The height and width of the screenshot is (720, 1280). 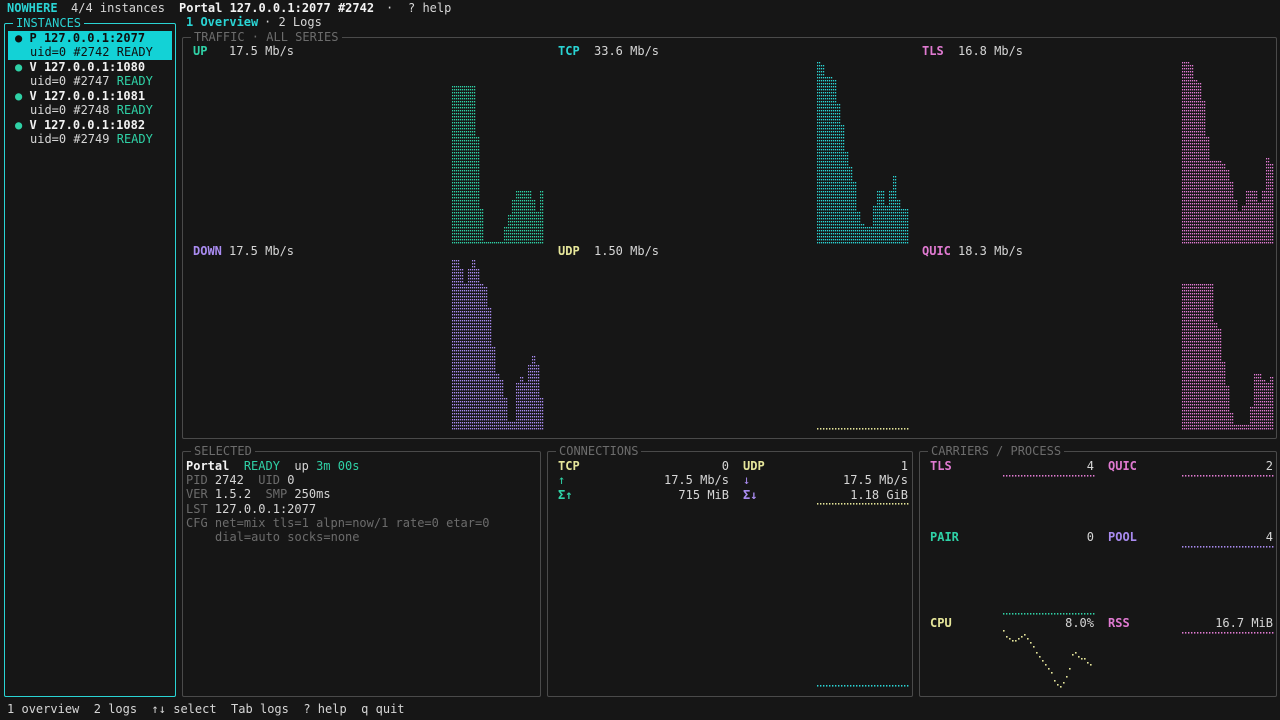 I want to click on selected-summary: Portal READY up 3m 00s, so click(x=272, y=466).